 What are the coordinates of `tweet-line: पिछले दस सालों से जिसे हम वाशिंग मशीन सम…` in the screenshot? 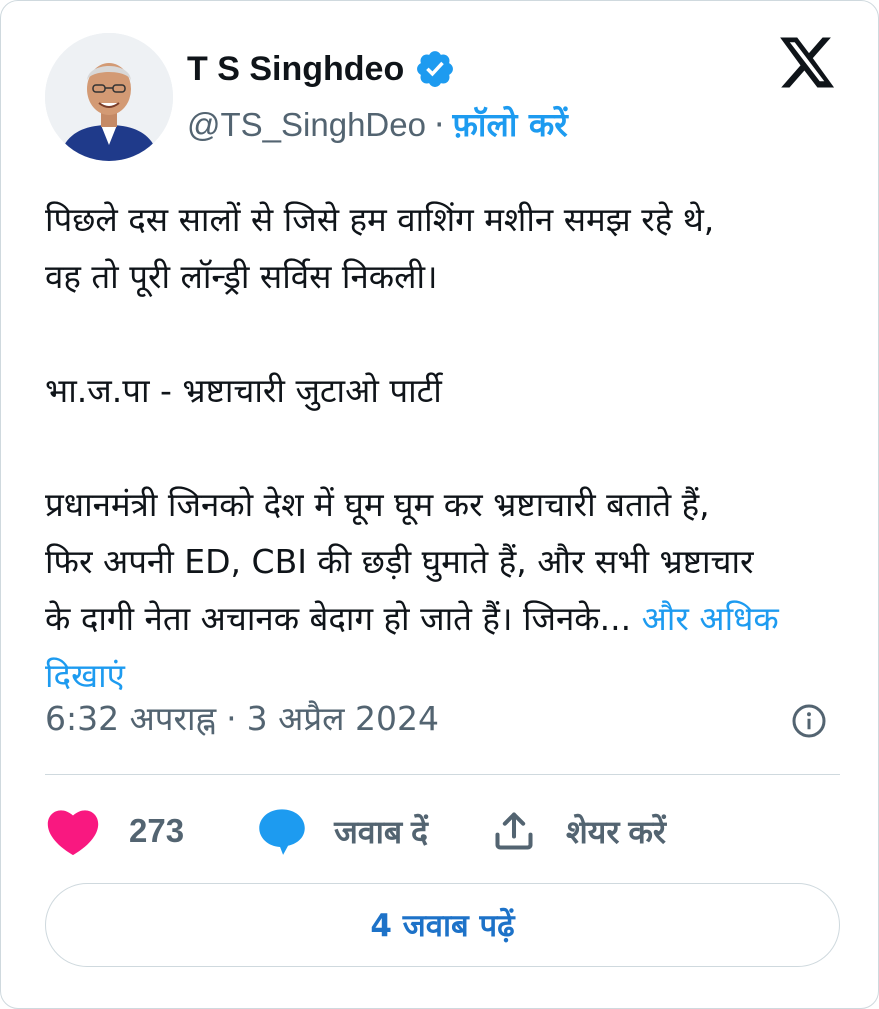 It's located at (380, 219).